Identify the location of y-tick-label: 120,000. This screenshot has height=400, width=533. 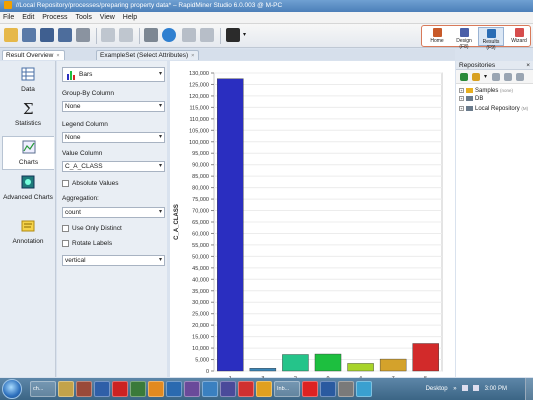
(199, 97).